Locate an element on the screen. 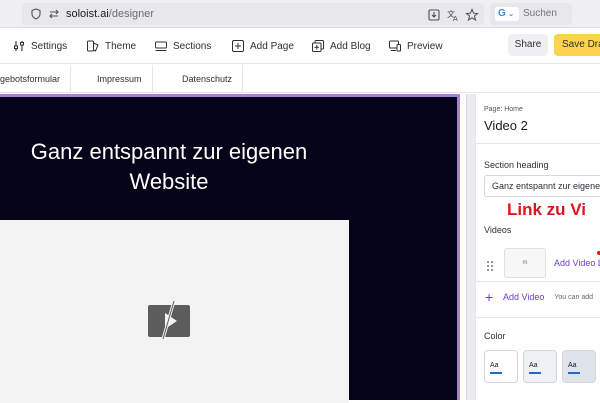 Image resolution: width=600 pixels, height=403 pixels. settings-label: Settings is located at coordinates (49, 46).